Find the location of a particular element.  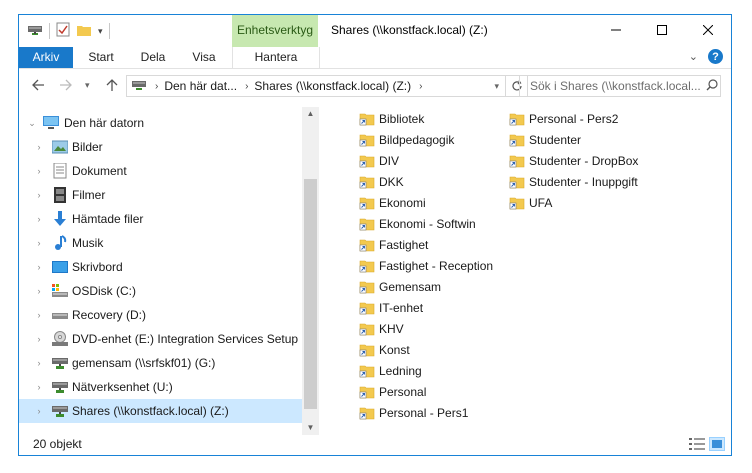

forward-button is located at coordinates (66, 86).